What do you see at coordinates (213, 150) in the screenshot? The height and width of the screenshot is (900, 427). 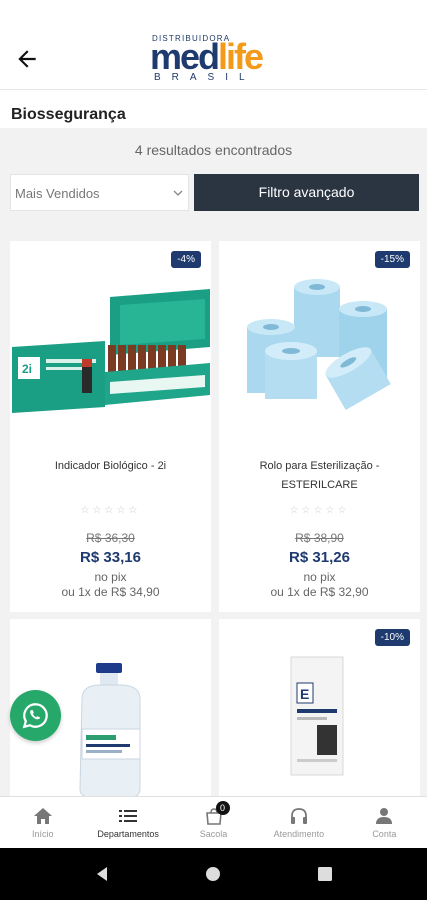 I see `results-count: 4 resultados encontrados` at bounding box center [213, 150].